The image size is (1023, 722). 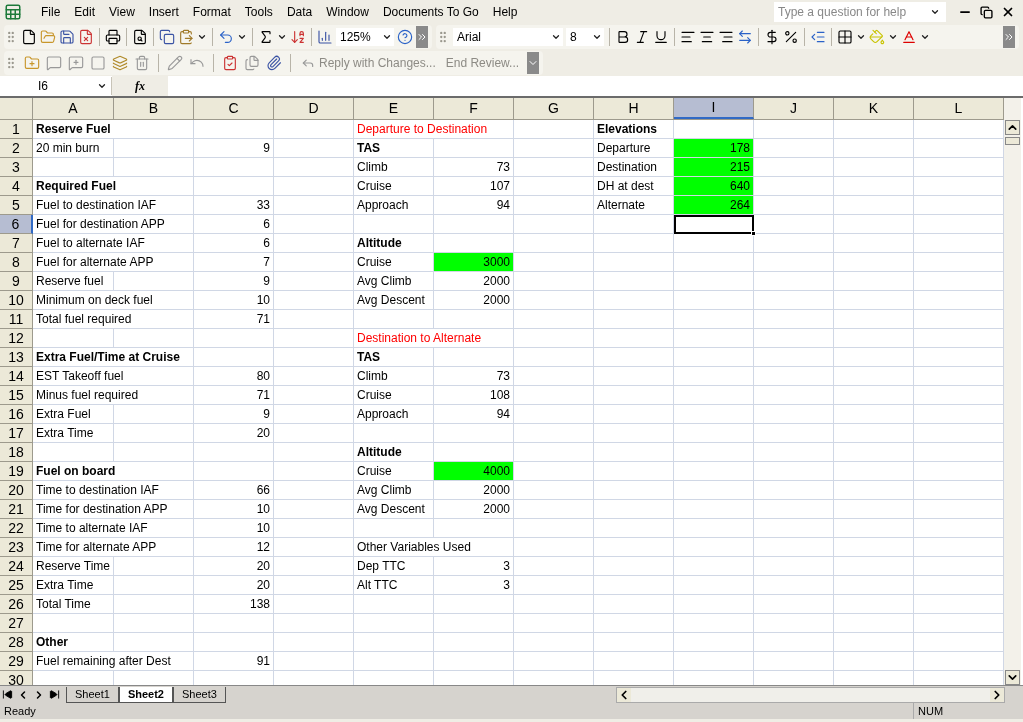 I want to click on row-header: 10, so click(x=16, y=300).